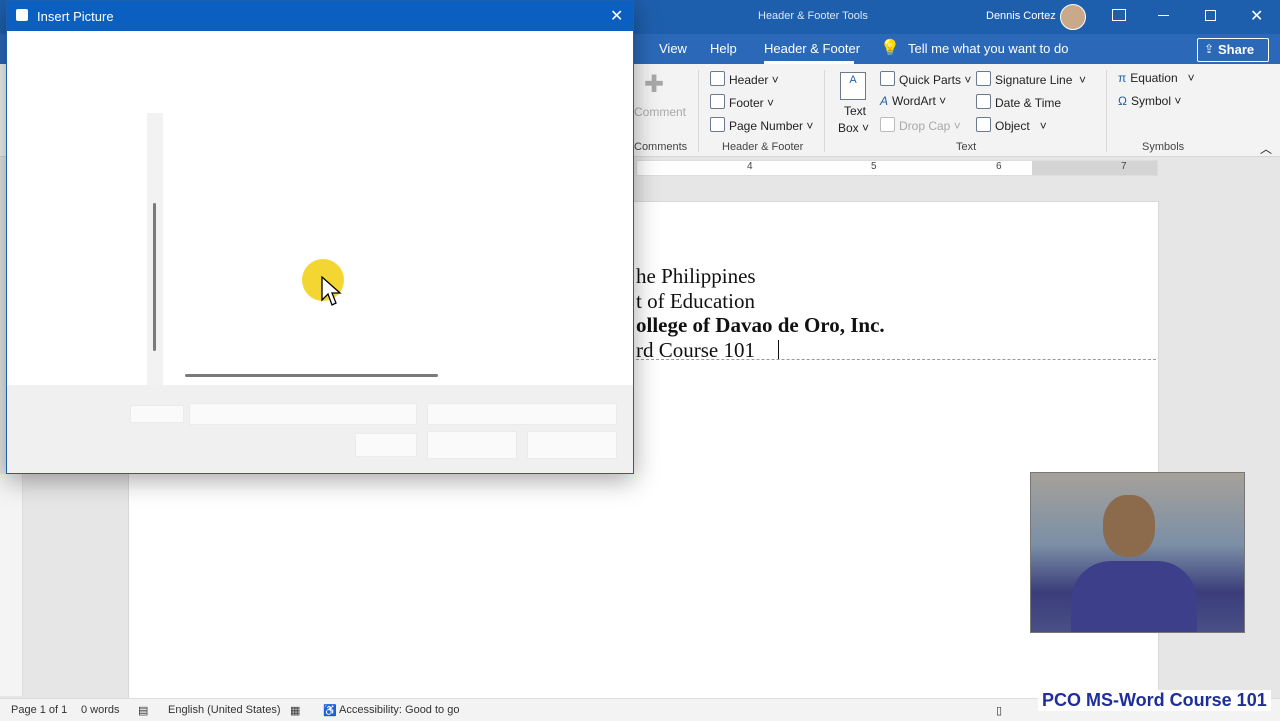 This screenshot has width=1280, height=721. What do you see at coordinates (224, 710) in the screenshot?
I see `language-indicator: English (United States)` at bounding box center [224, 710].